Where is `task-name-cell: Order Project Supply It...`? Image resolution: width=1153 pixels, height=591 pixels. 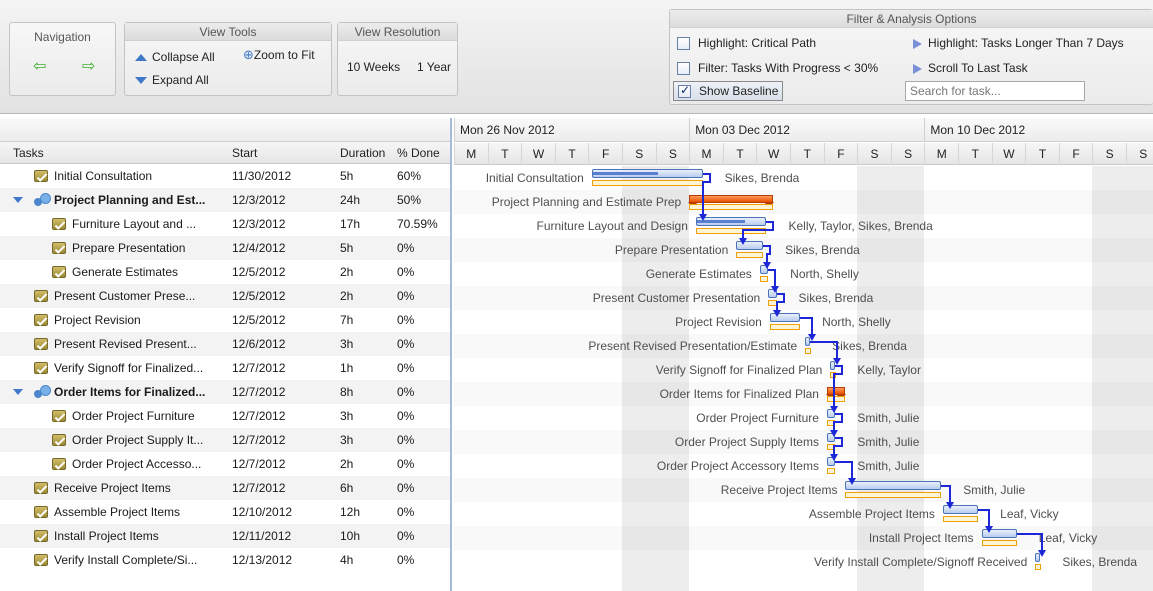 task-name-cell: Order Project Supply It... is located at coordinates (138, 440).